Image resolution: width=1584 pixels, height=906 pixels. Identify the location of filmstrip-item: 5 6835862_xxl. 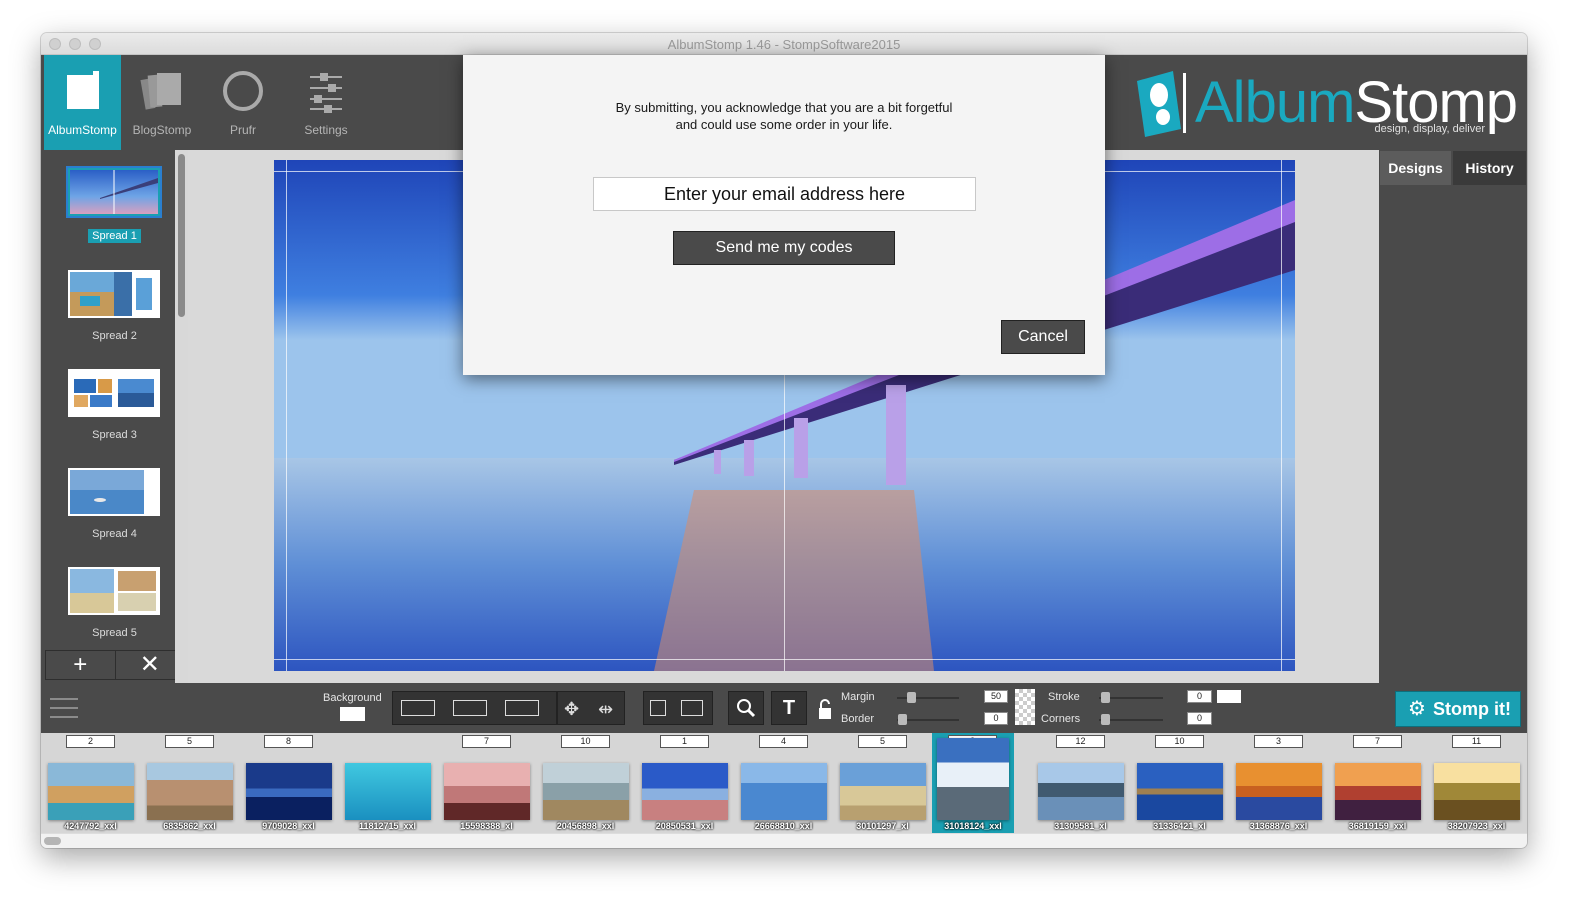
(189, 783).